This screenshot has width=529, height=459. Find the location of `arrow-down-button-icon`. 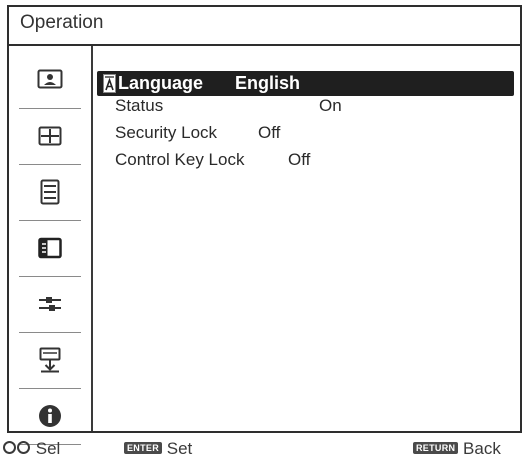

arrow-down-button-icon is located at coordinates (23, 447).